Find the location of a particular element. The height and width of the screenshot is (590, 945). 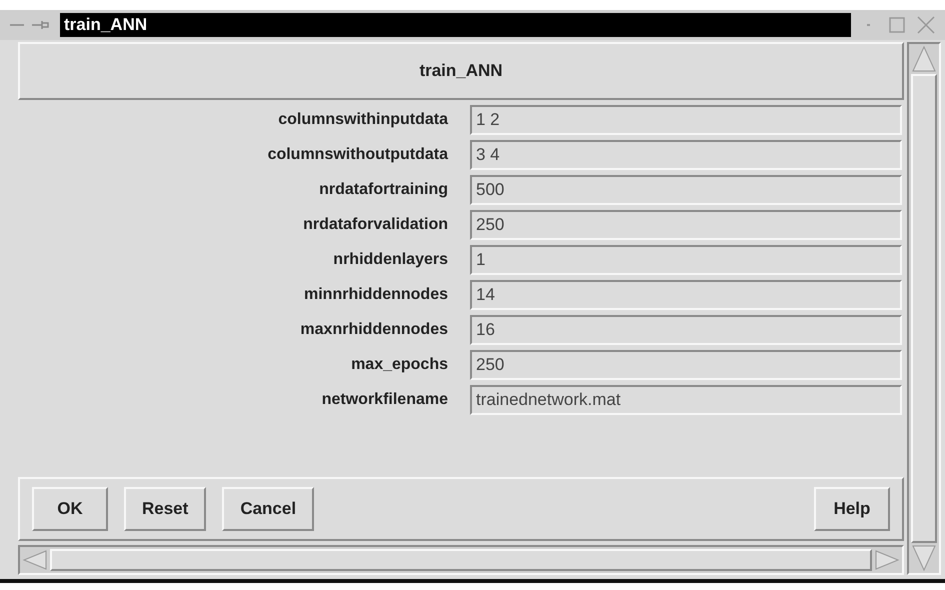

dialog-button: Cancel is located at coordinates (268, 509).